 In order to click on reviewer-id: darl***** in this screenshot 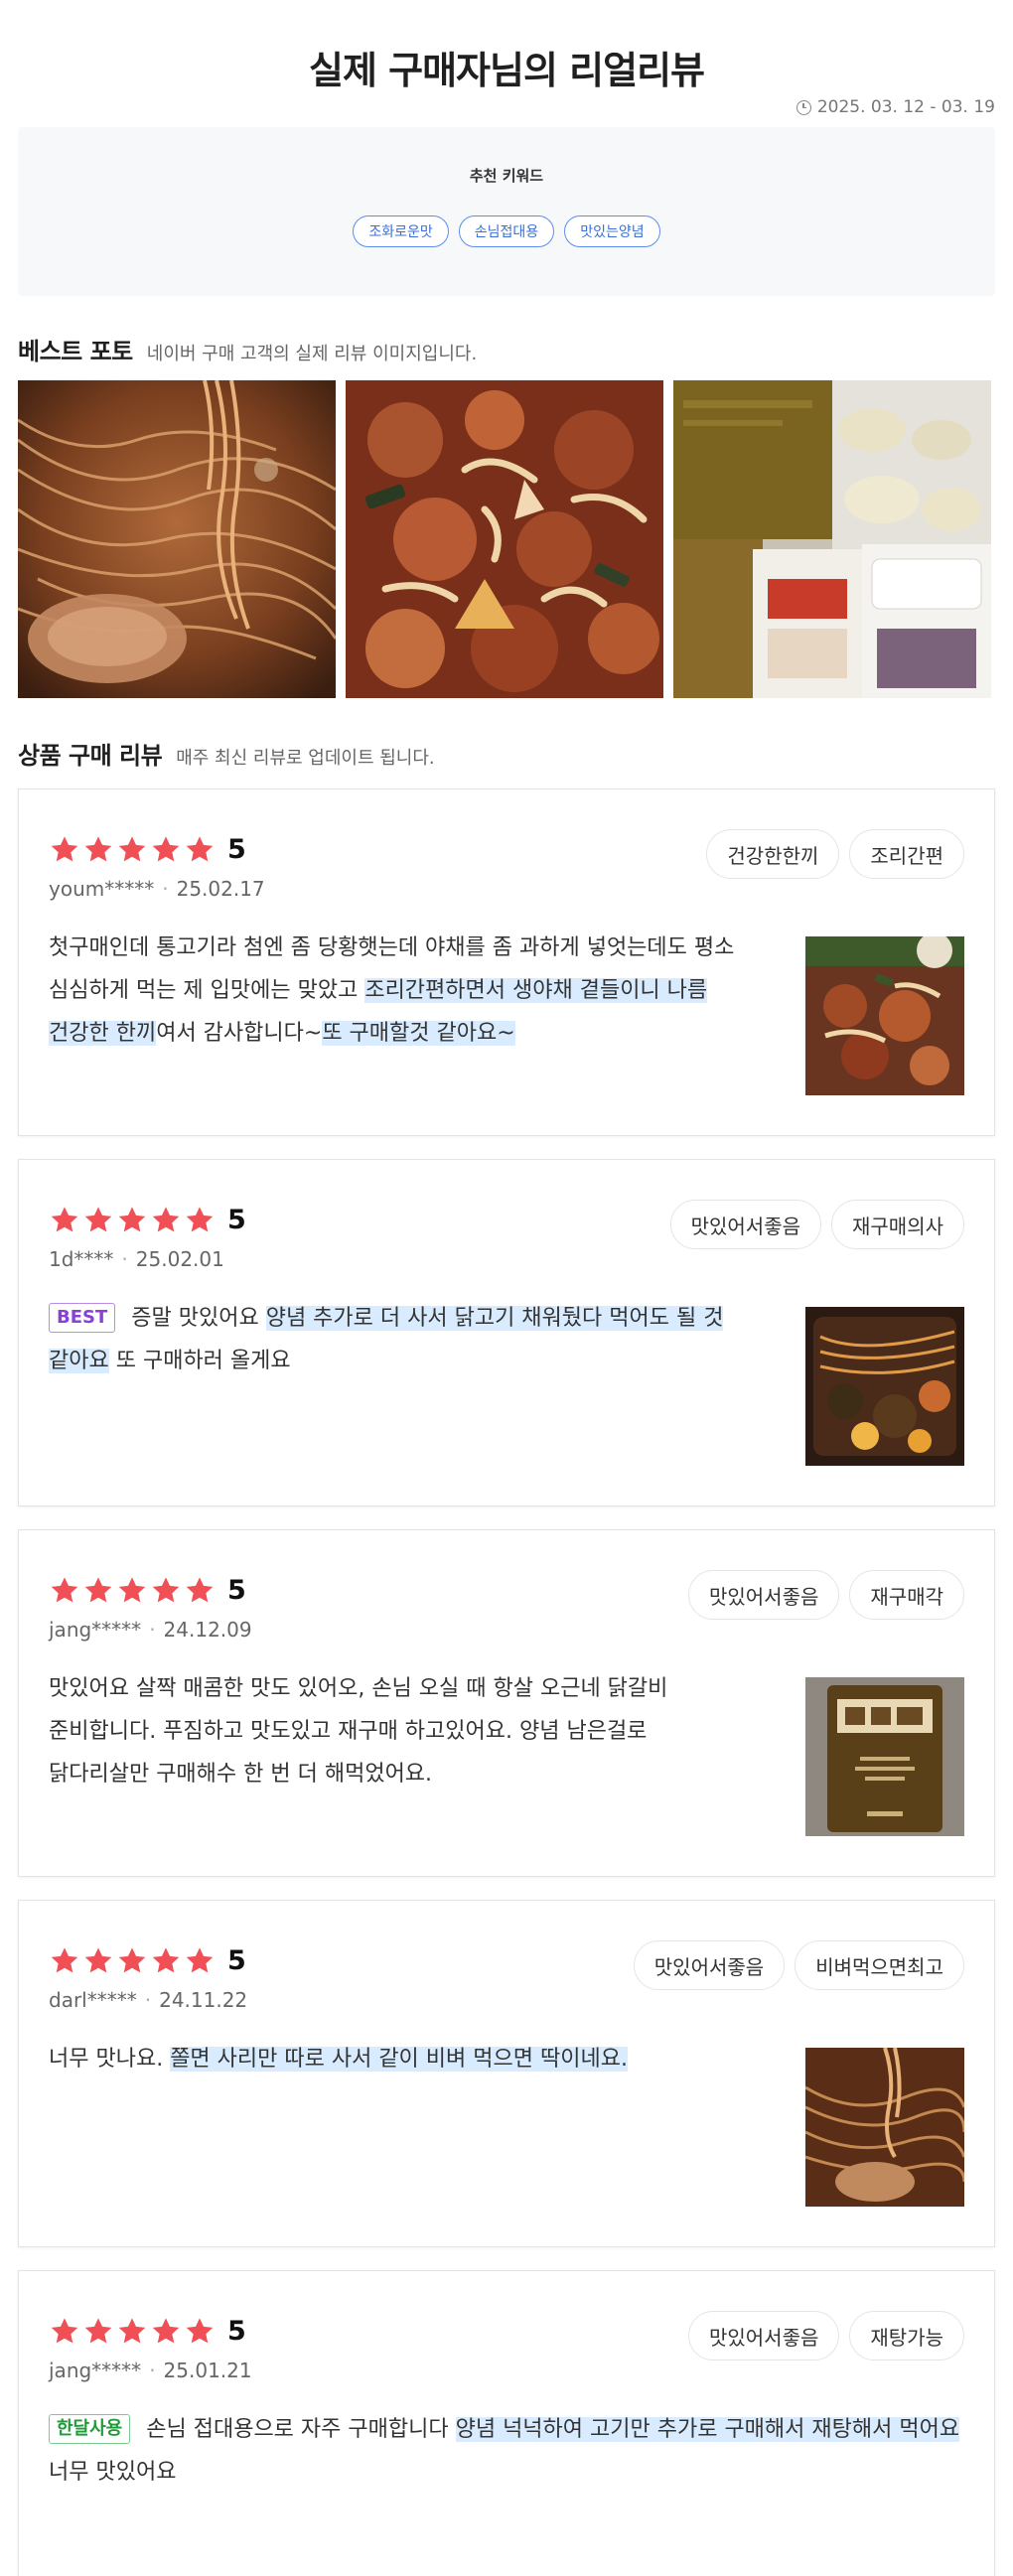, I will do `click(93, 2000)`.